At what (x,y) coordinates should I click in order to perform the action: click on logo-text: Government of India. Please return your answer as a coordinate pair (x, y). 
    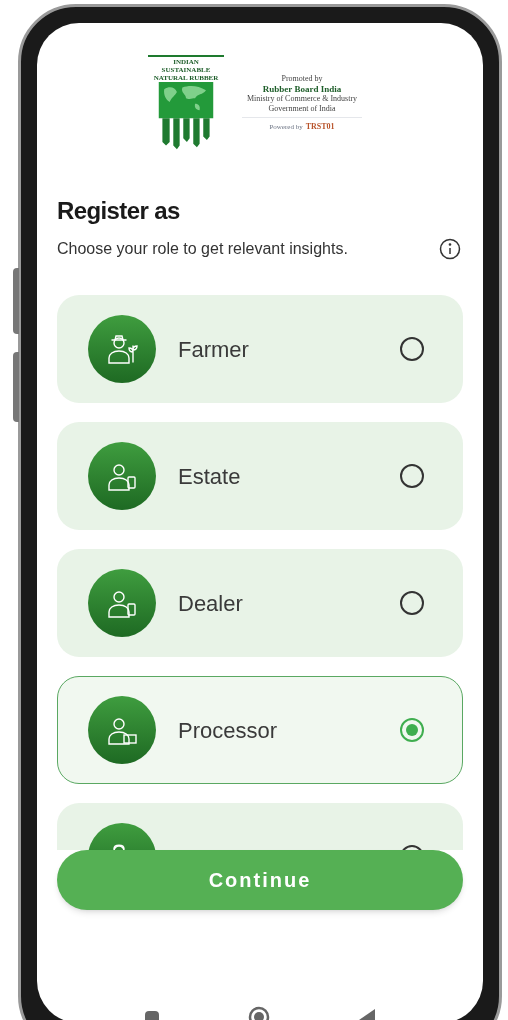
    Looking at the image, I should click on (302, 108).